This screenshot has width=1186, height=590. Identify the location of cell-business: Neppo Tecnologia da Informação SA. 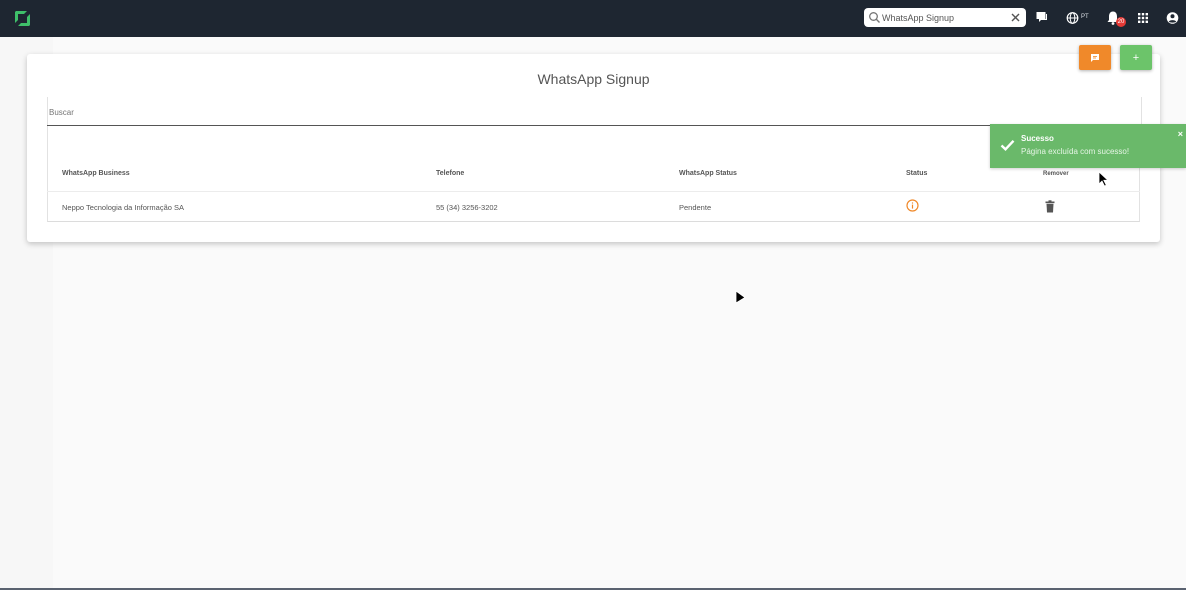
(123, 207).